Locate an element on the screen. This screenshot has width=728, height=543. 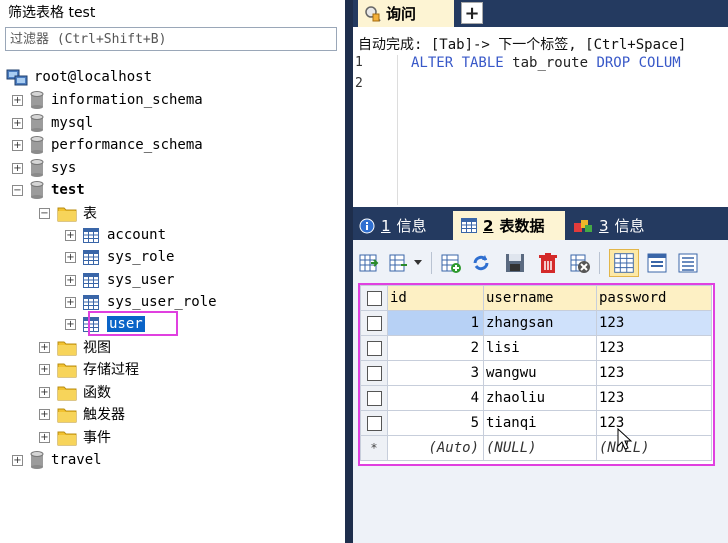
cancel-changes-icon is located at coordinates (580, 263).